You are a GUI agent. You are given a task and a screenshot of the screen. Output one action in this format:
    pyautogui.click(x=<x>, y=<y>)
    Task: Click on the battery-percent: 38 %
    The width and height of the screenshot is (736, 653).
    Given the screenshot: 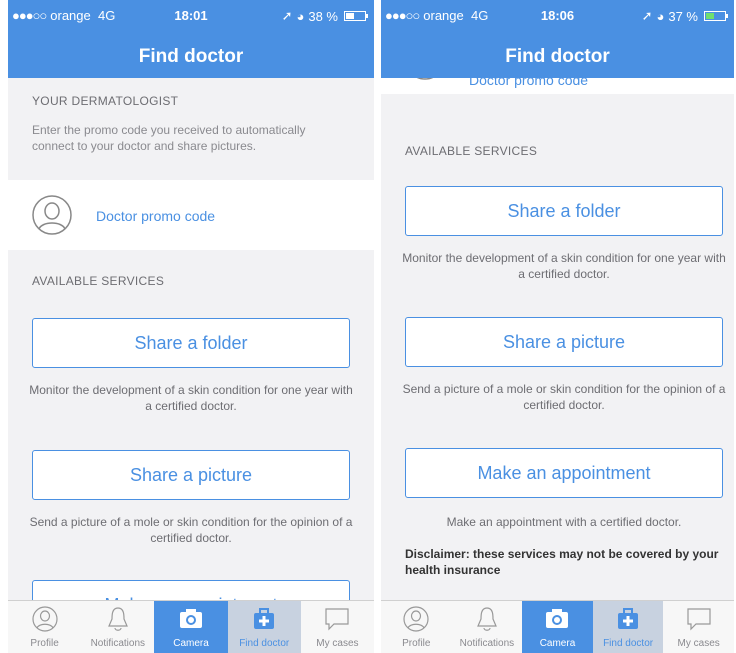 What is the action you would take?
    pyautogui.click(x=323, y=16)
    